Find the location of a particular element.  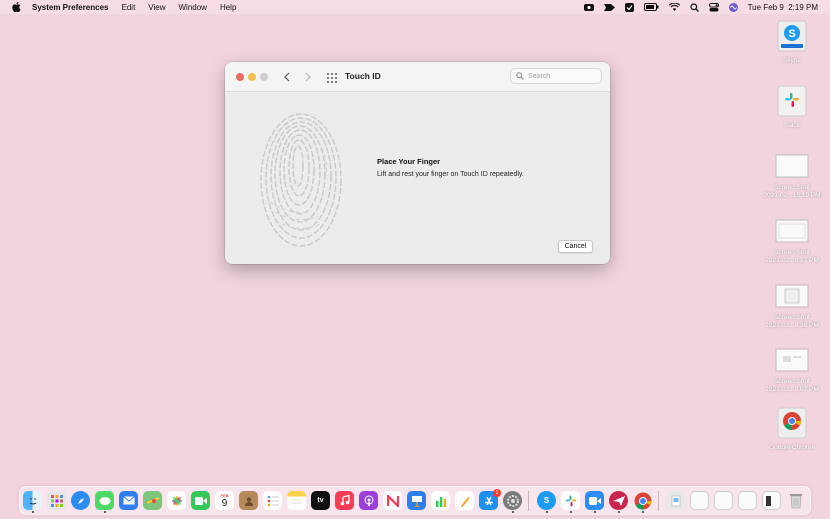

search-input is located at coordinates (563, 76).